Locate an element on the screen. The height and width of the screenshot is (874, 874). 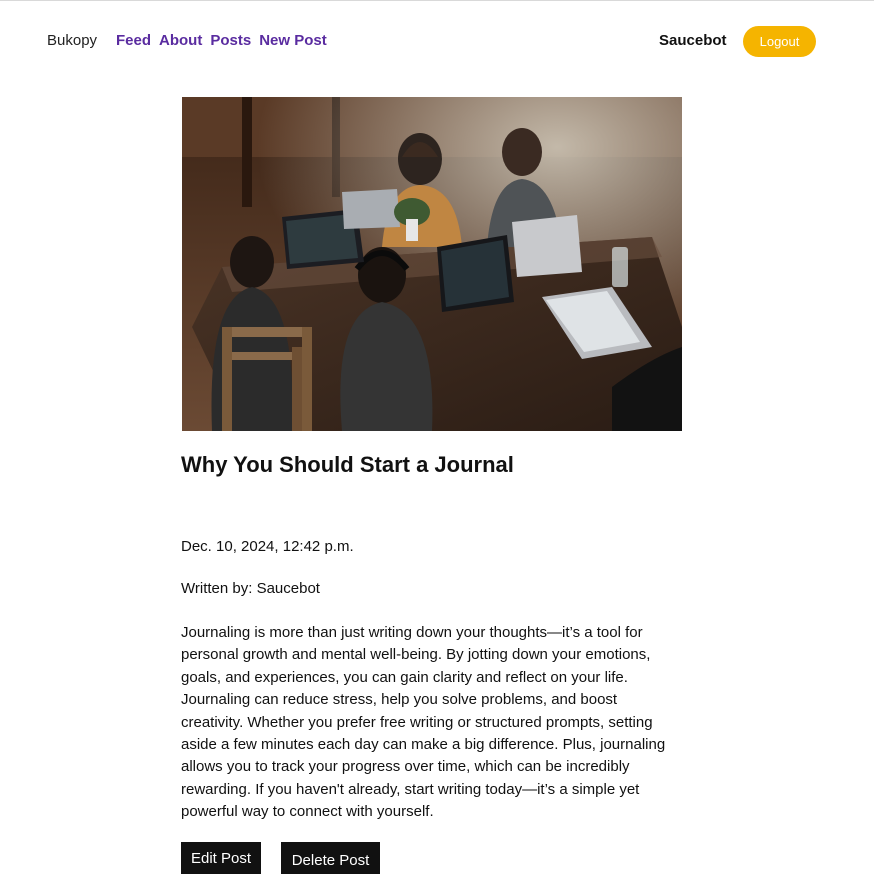
user-profile-link: Saucebot is located at coordinates (693, 40).